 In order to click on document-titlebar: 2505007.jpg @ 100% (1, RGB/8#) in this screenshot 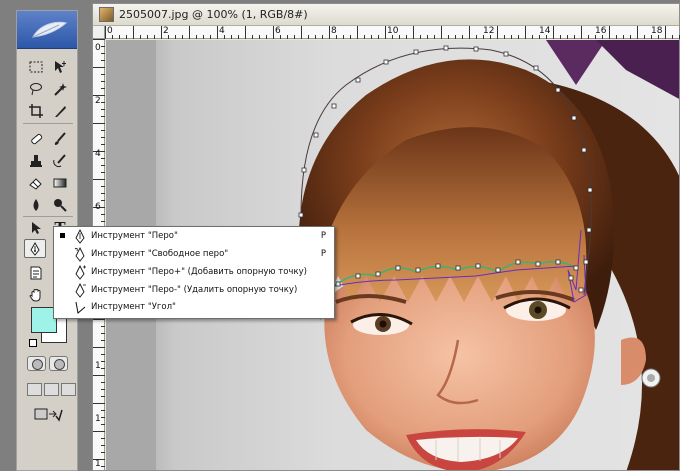, I will do `click(386, 15)`.